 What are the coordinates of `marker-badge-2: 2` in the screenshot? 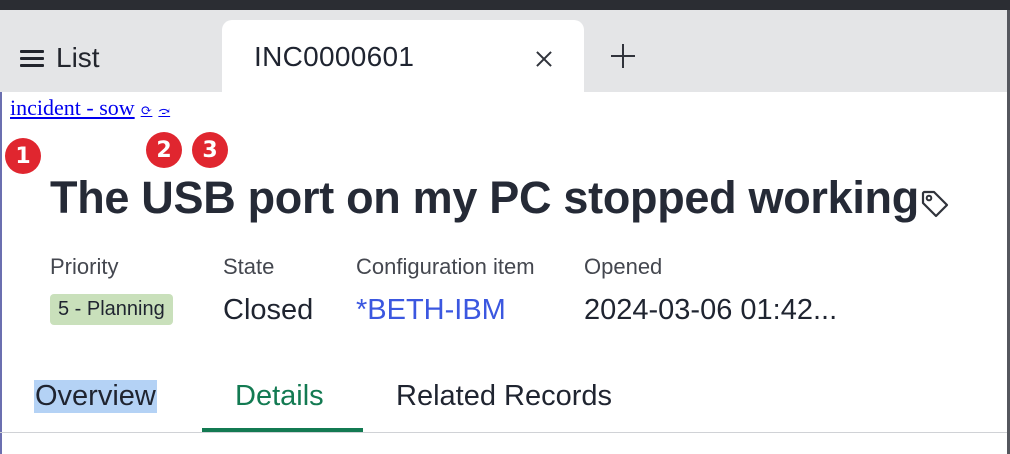 It's located at (164, 150).